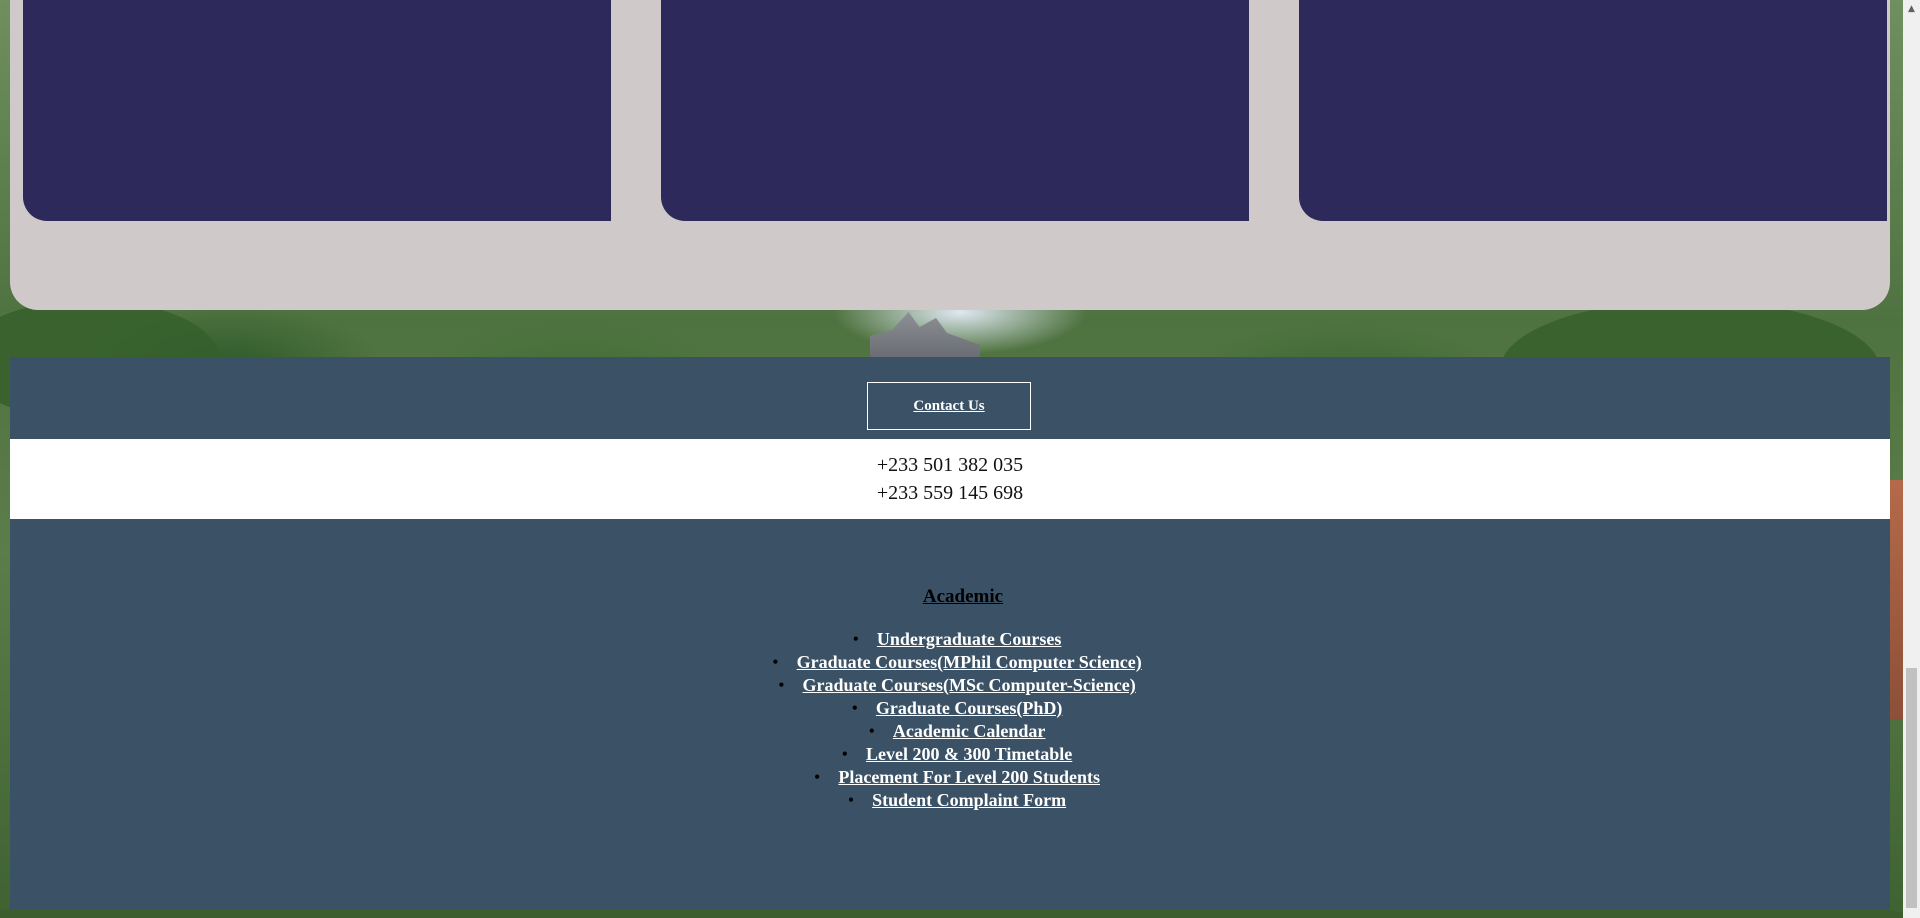 The height and width of the screenshot is (918, 1920). I want to click on scrollbar-thumb, so click(1911, 788).